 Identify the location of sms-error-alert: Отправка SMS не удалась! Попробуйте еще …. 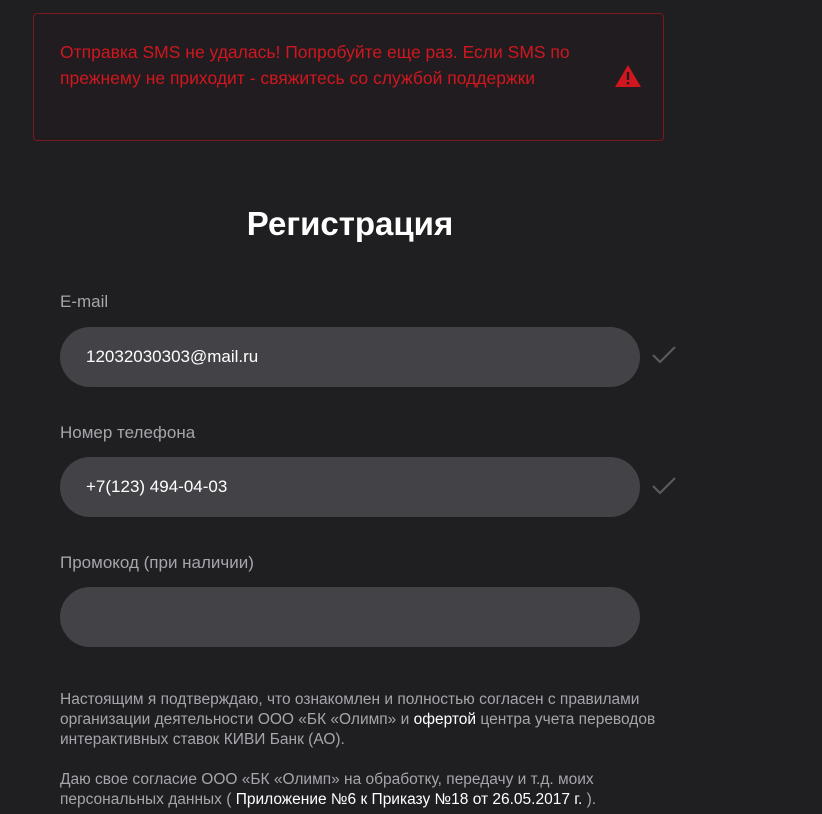
(348, 77).